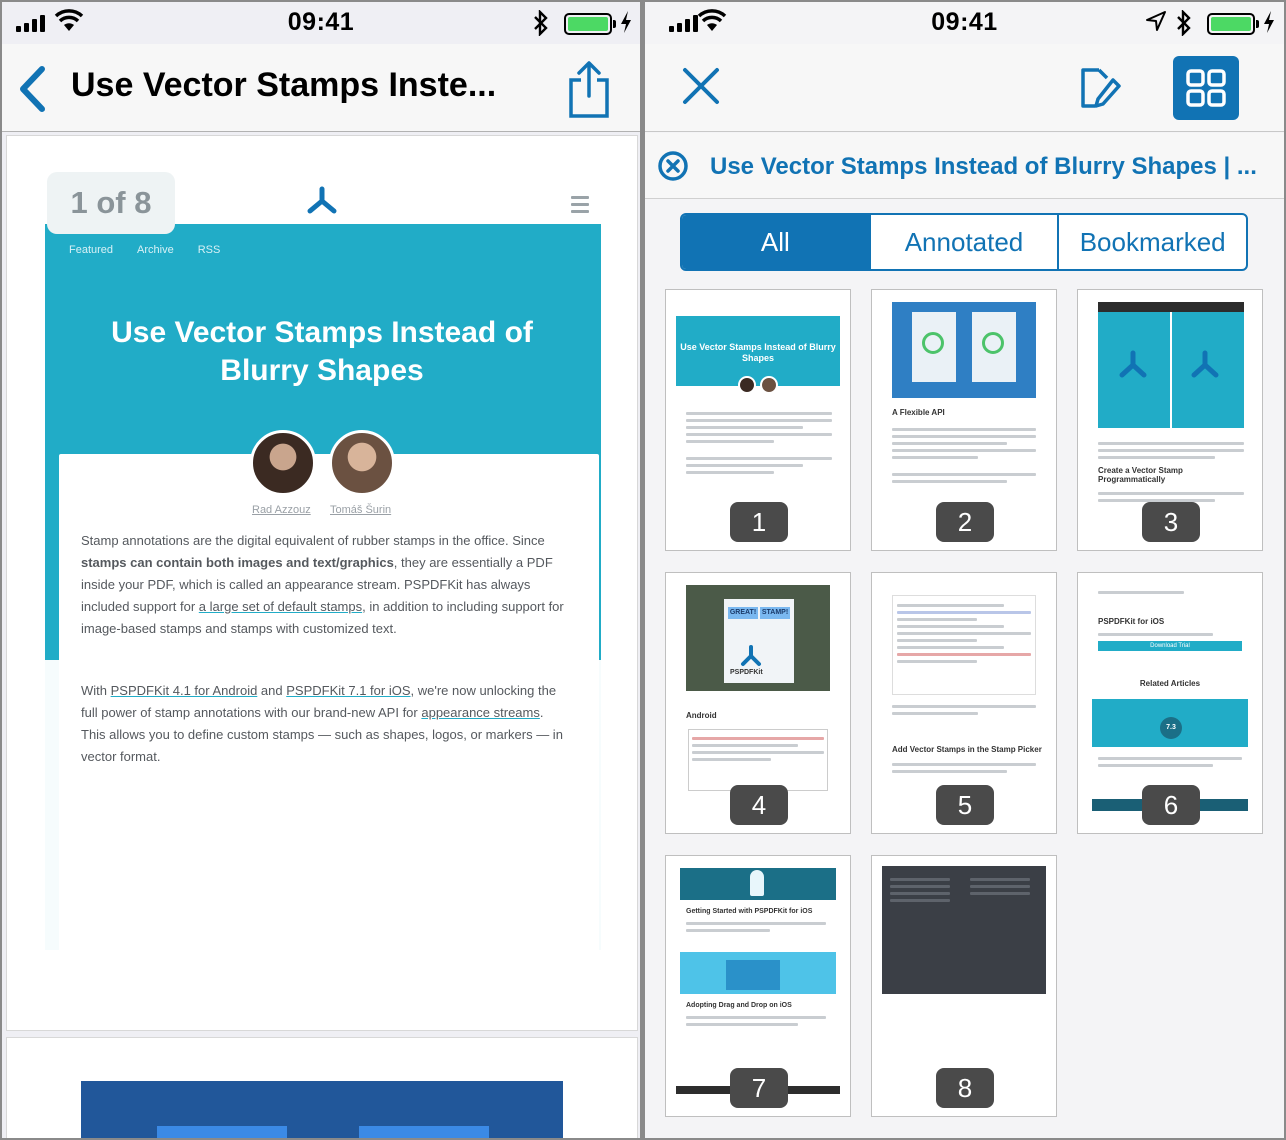 This screenshot has width=1286, height=1140. Describe the element at coordinates (918, 412) in the screenshot. I see `thumbnail-heading: A Flexible API` at that location.